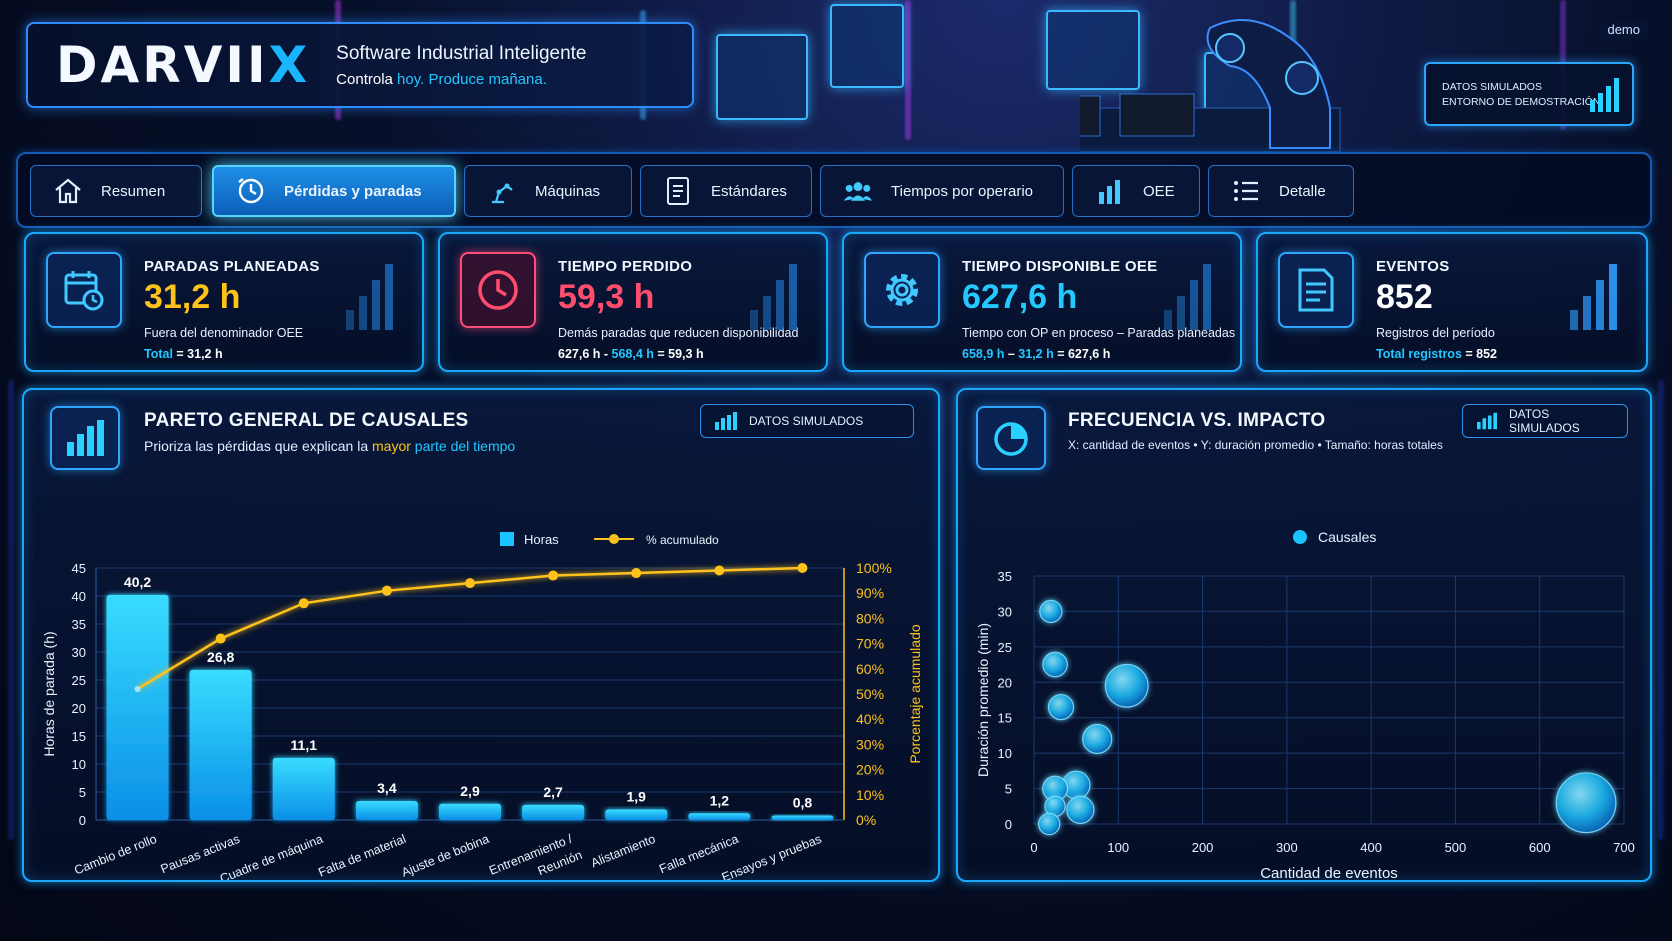 This screenshot has height=941, width=1672. Describe the element at coordinates (870, 644) in the screenshot. I see `y2-tick-label: 70%` at that location.